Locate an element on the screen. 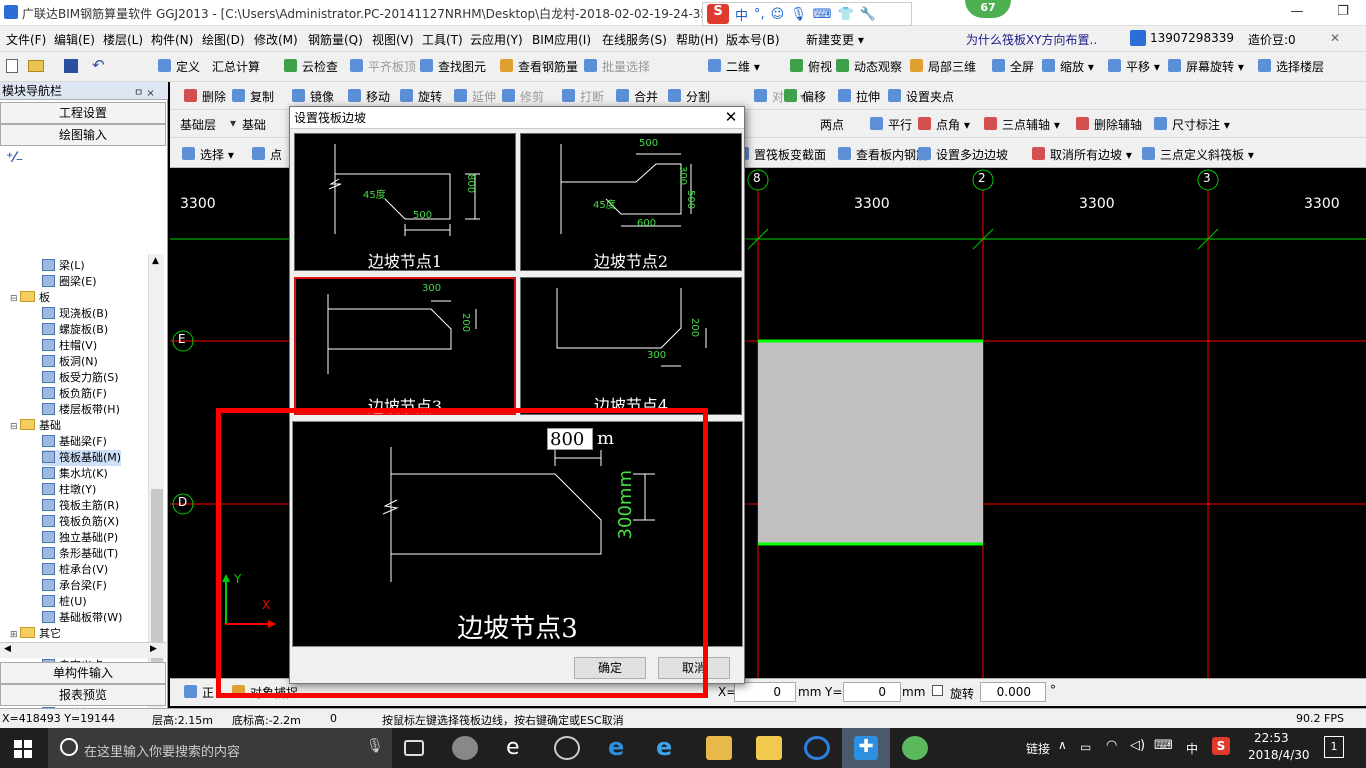 The width and height of the screenshot is (1366, 768). glodon-g-icon is located at coordinates (817, 748).